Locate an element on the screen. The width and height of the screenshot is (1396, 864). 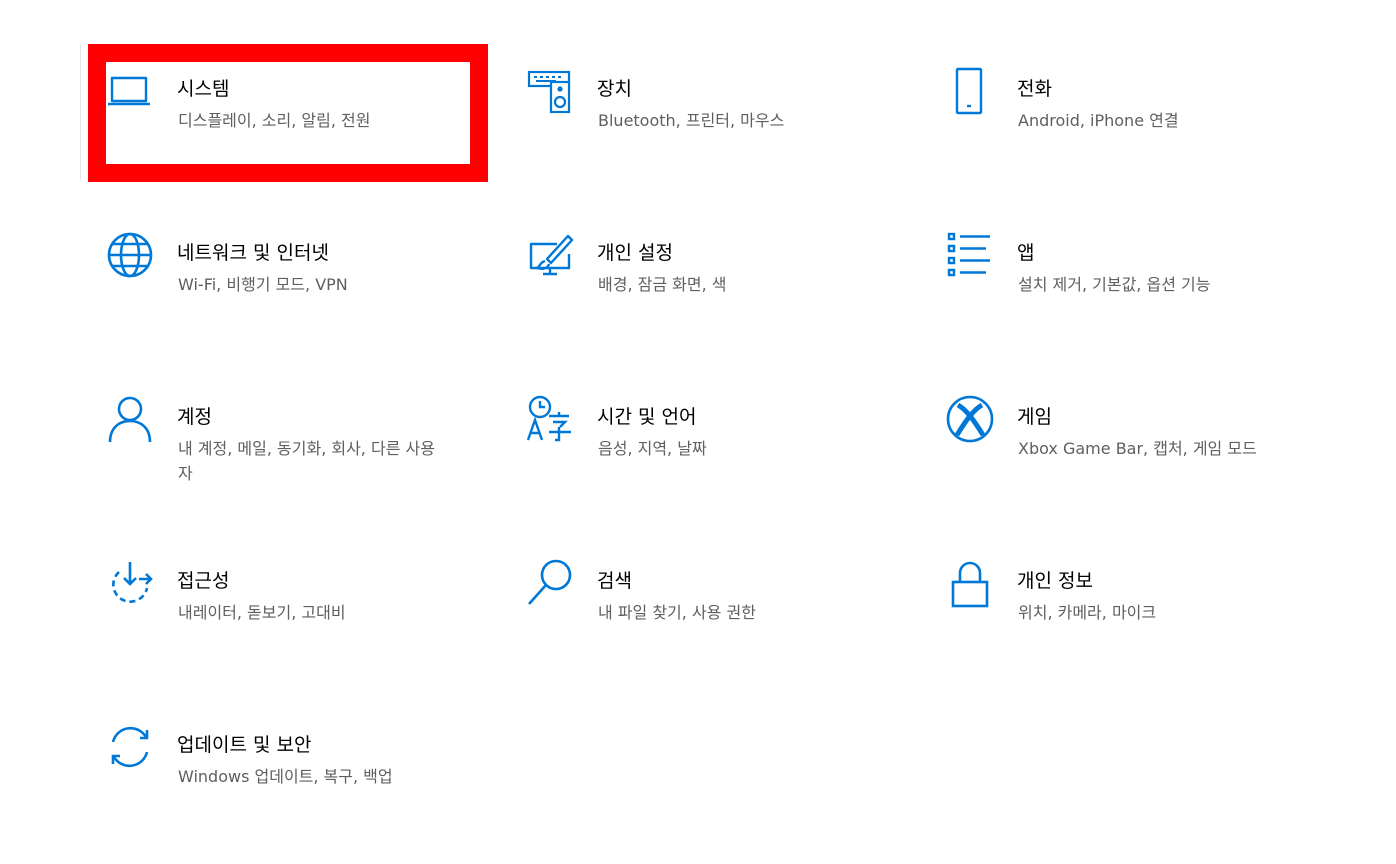
search-icon is located at coordinates (550, 583).